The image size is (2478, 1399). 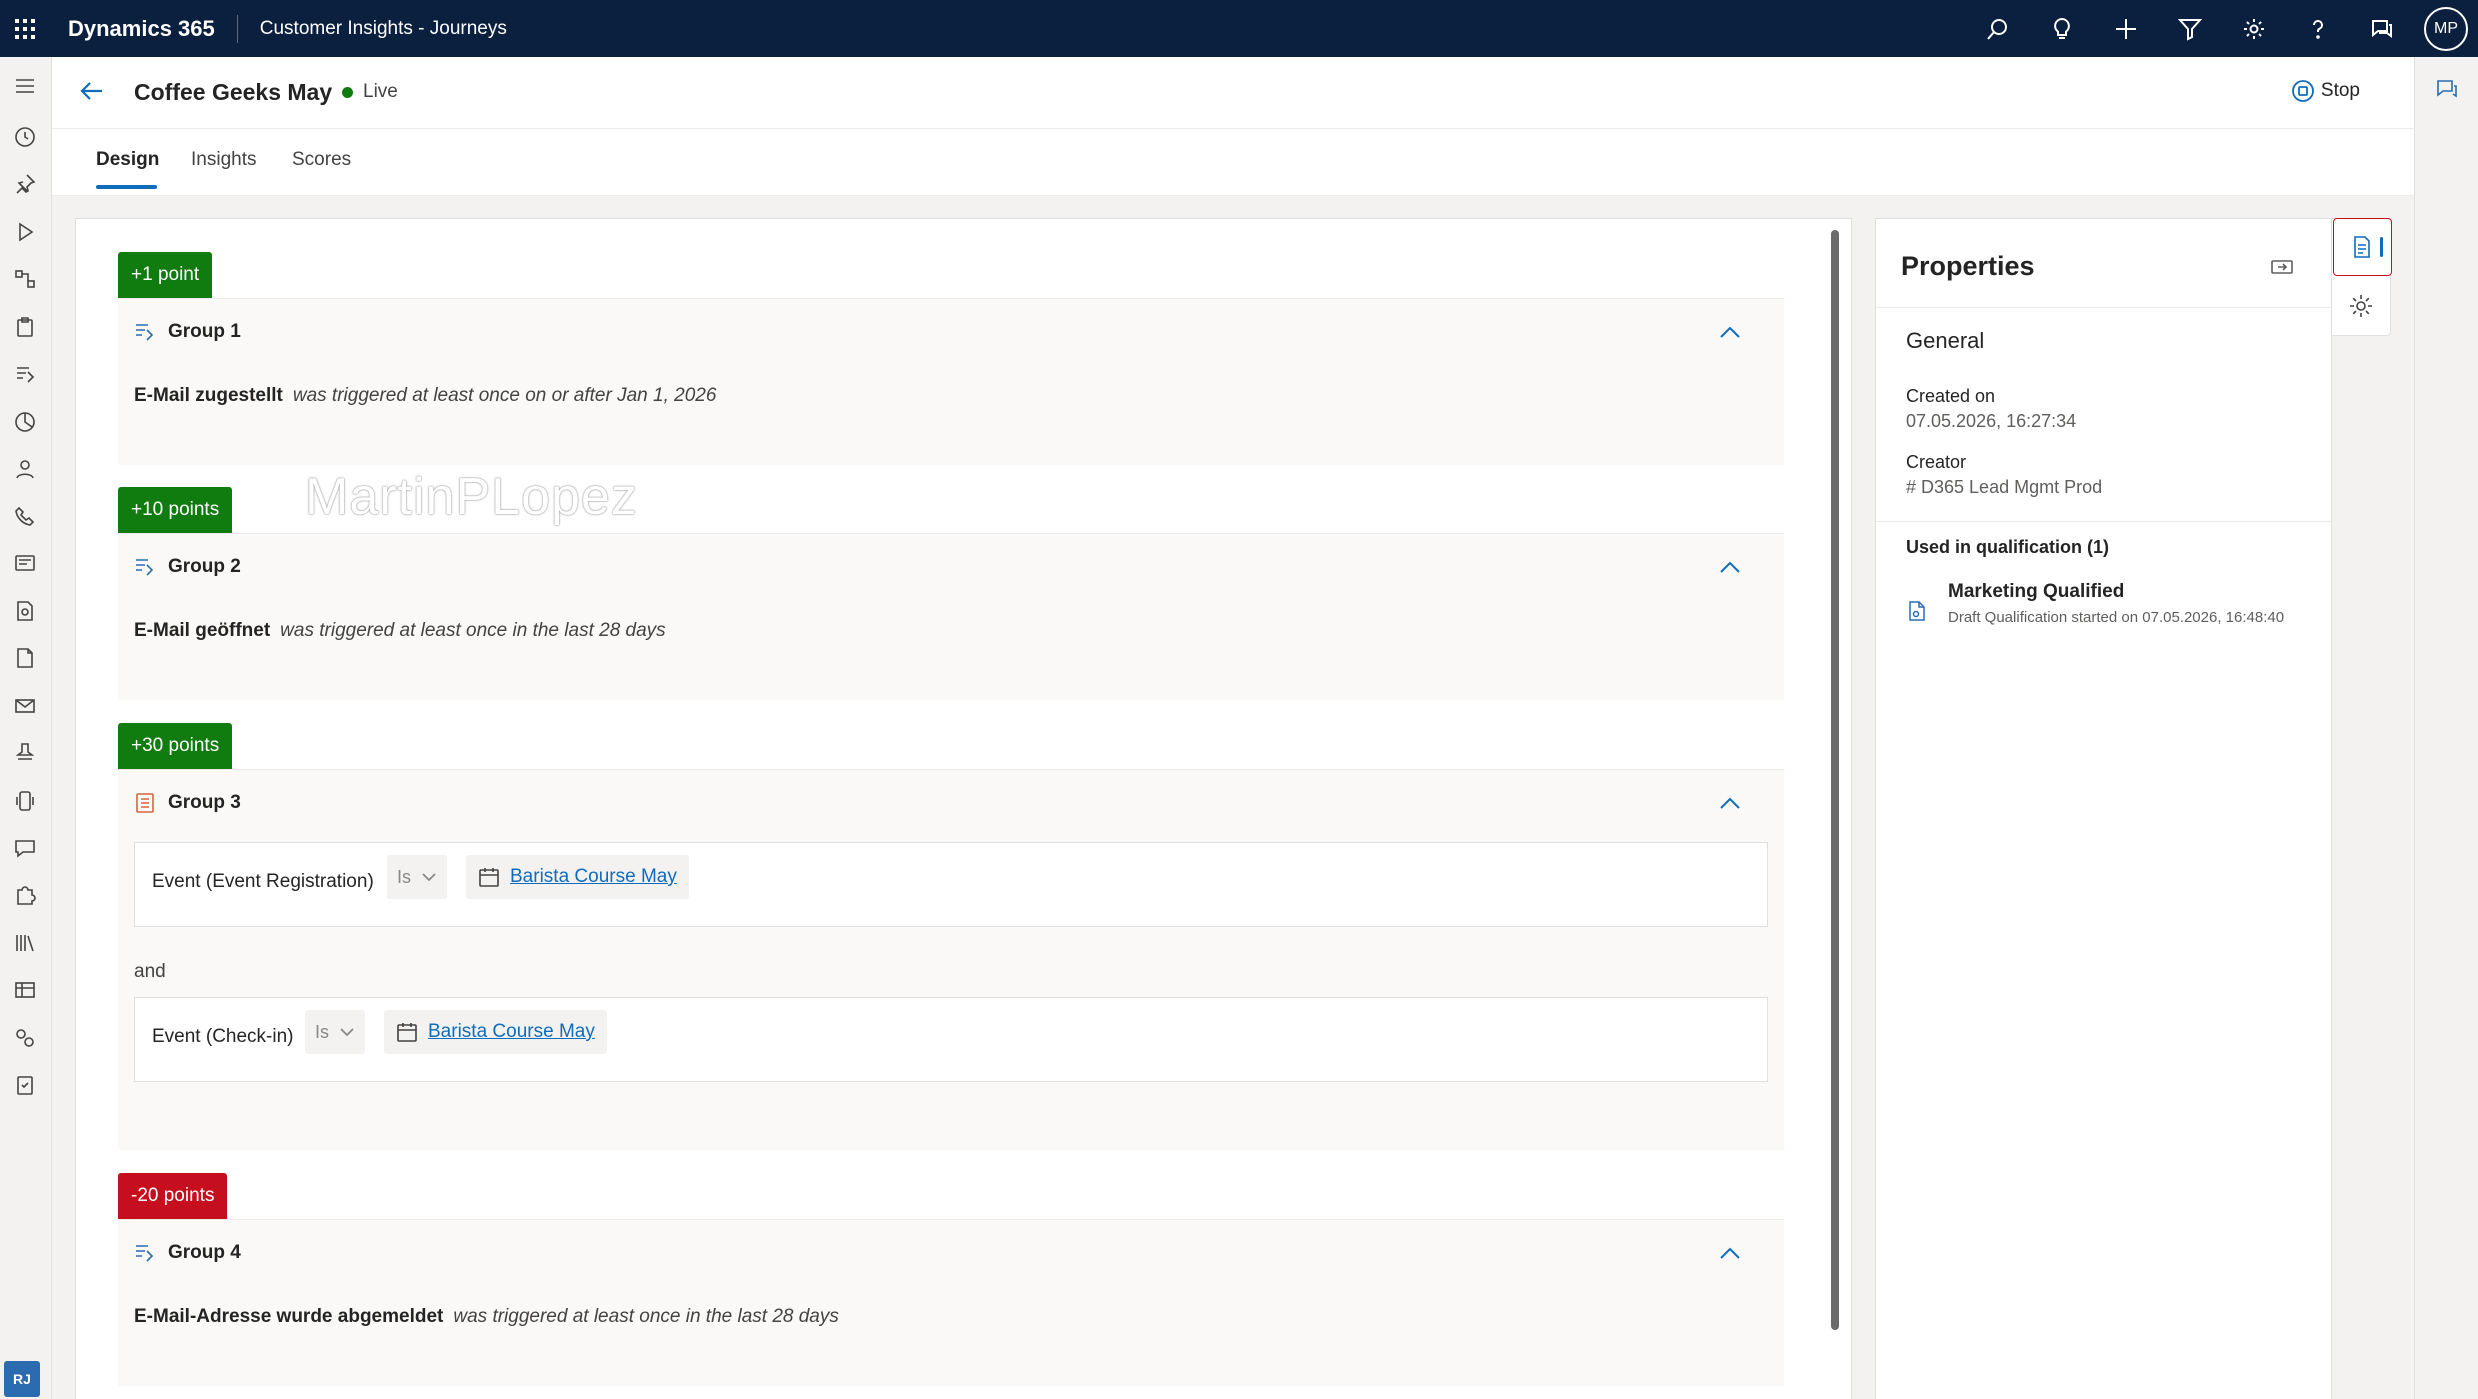 What do you see at coordinates (25, 422) in the screenshot?
I see `segments-icon` at bounding box center [25, 422].